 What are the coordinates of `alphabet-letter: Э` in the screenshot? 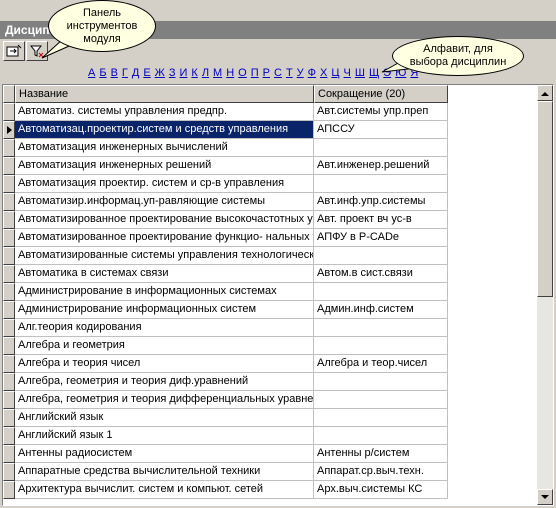 It's located at (387, 73).